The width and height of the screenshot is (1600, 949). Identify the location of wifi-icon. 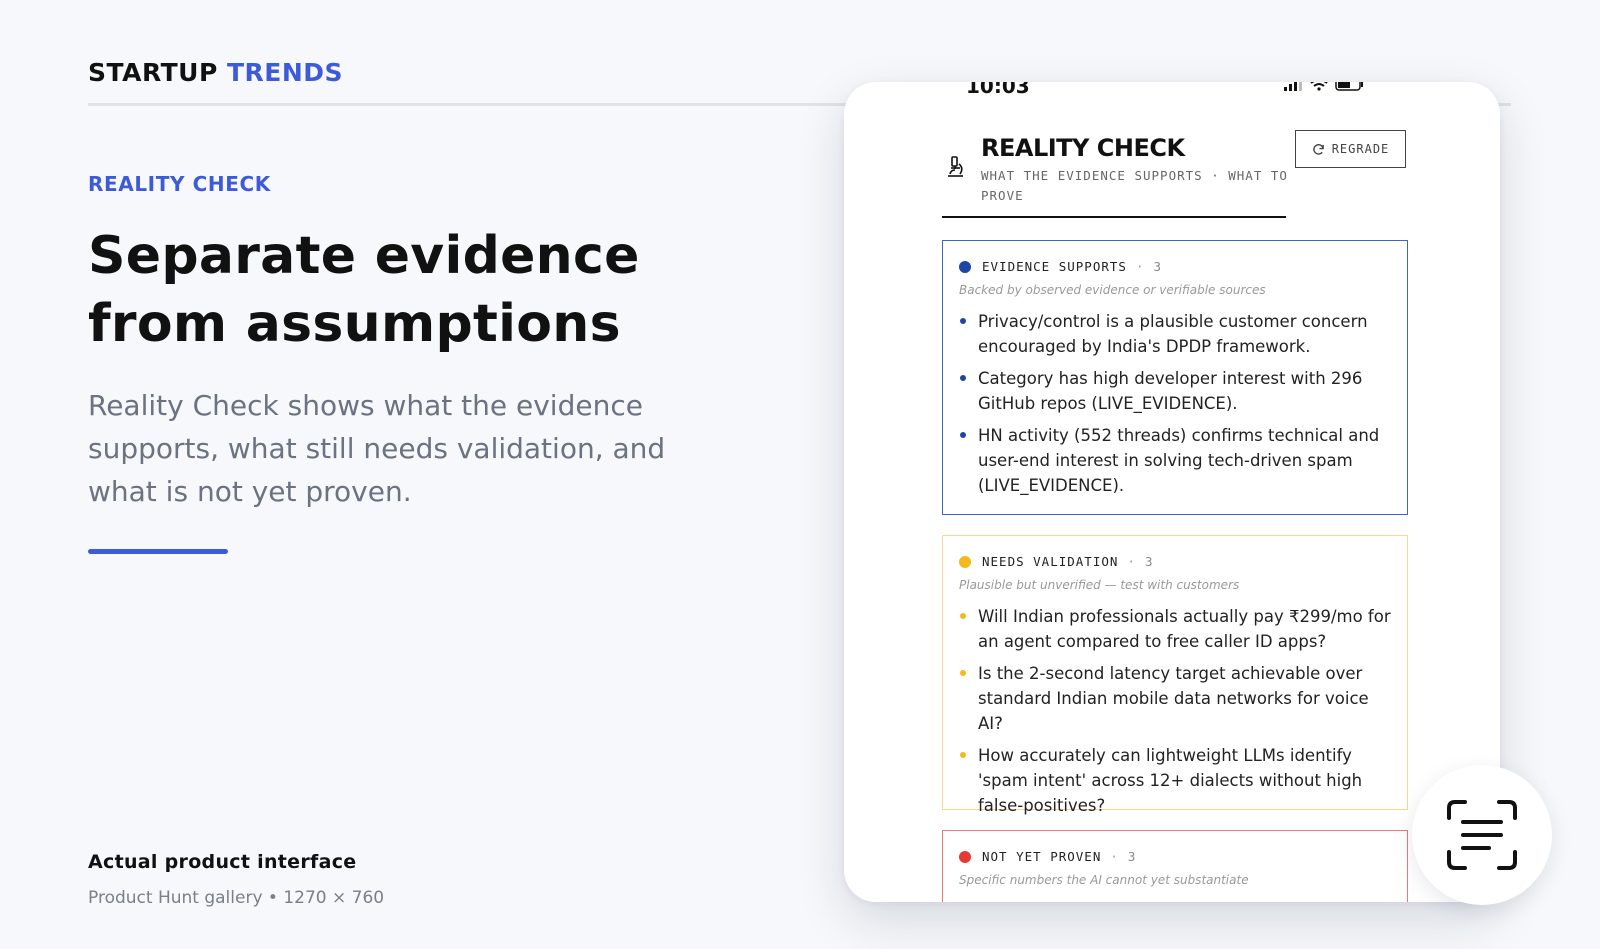
(1319, 86).